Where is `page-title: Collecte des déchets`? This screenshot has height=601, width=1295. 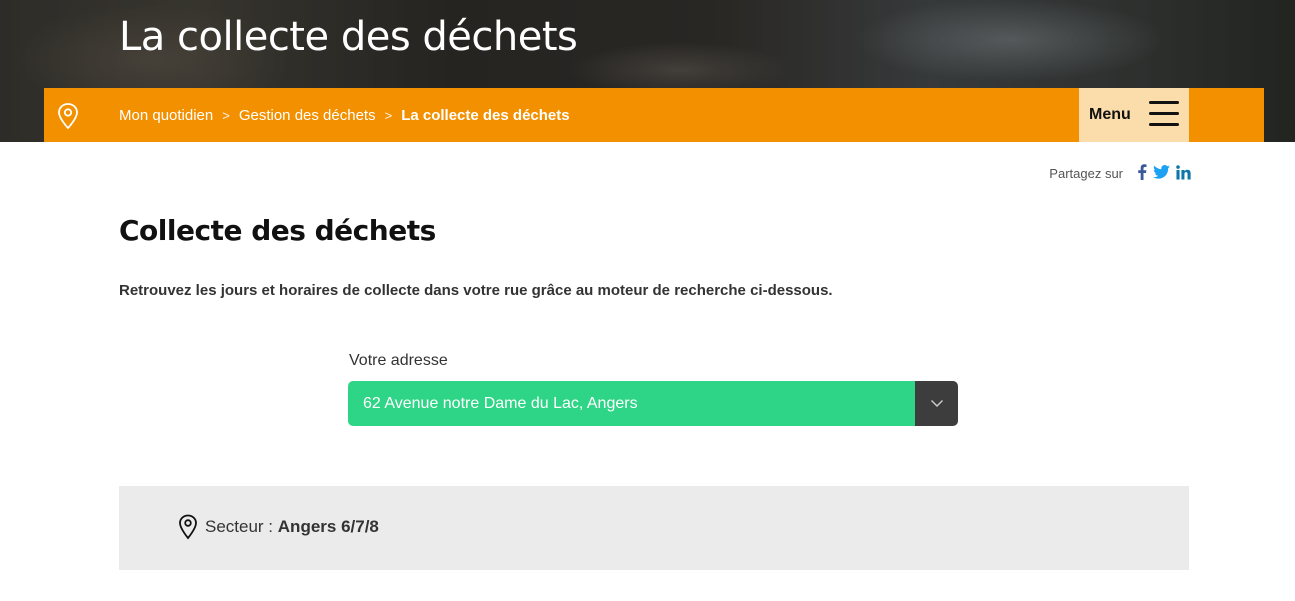
page-title: Collecte des déchets is located at coordinates (277, 230).